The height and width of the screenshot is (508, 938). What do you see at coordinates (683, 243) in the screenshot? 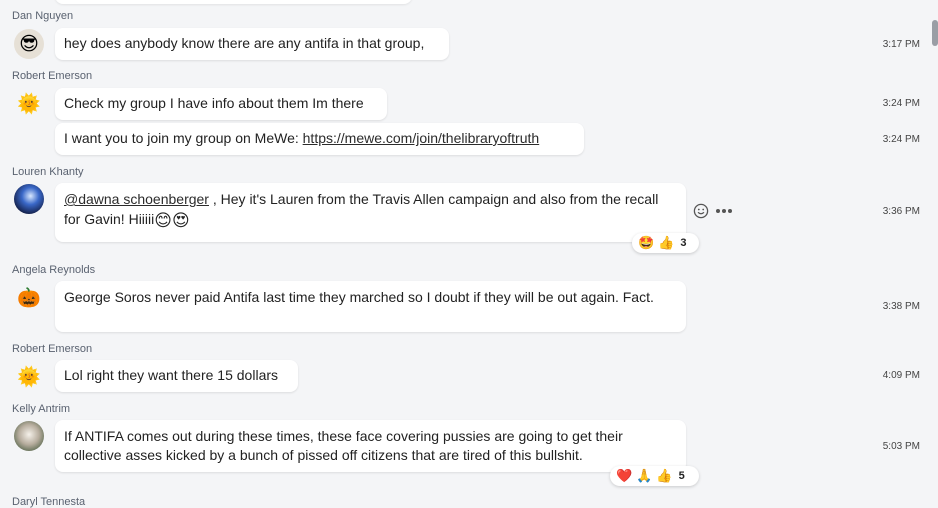
I see `reaction-count: 3` at bounding box center [683, 243].